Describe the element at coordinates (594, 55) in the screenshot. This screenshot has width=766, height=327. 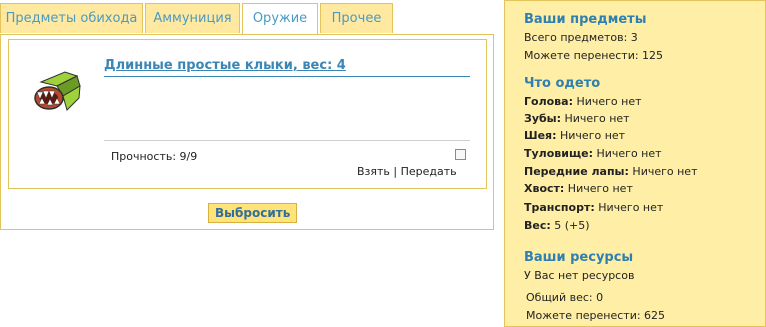
I see `items-can-carry: Можете перенести: 125` at that location.